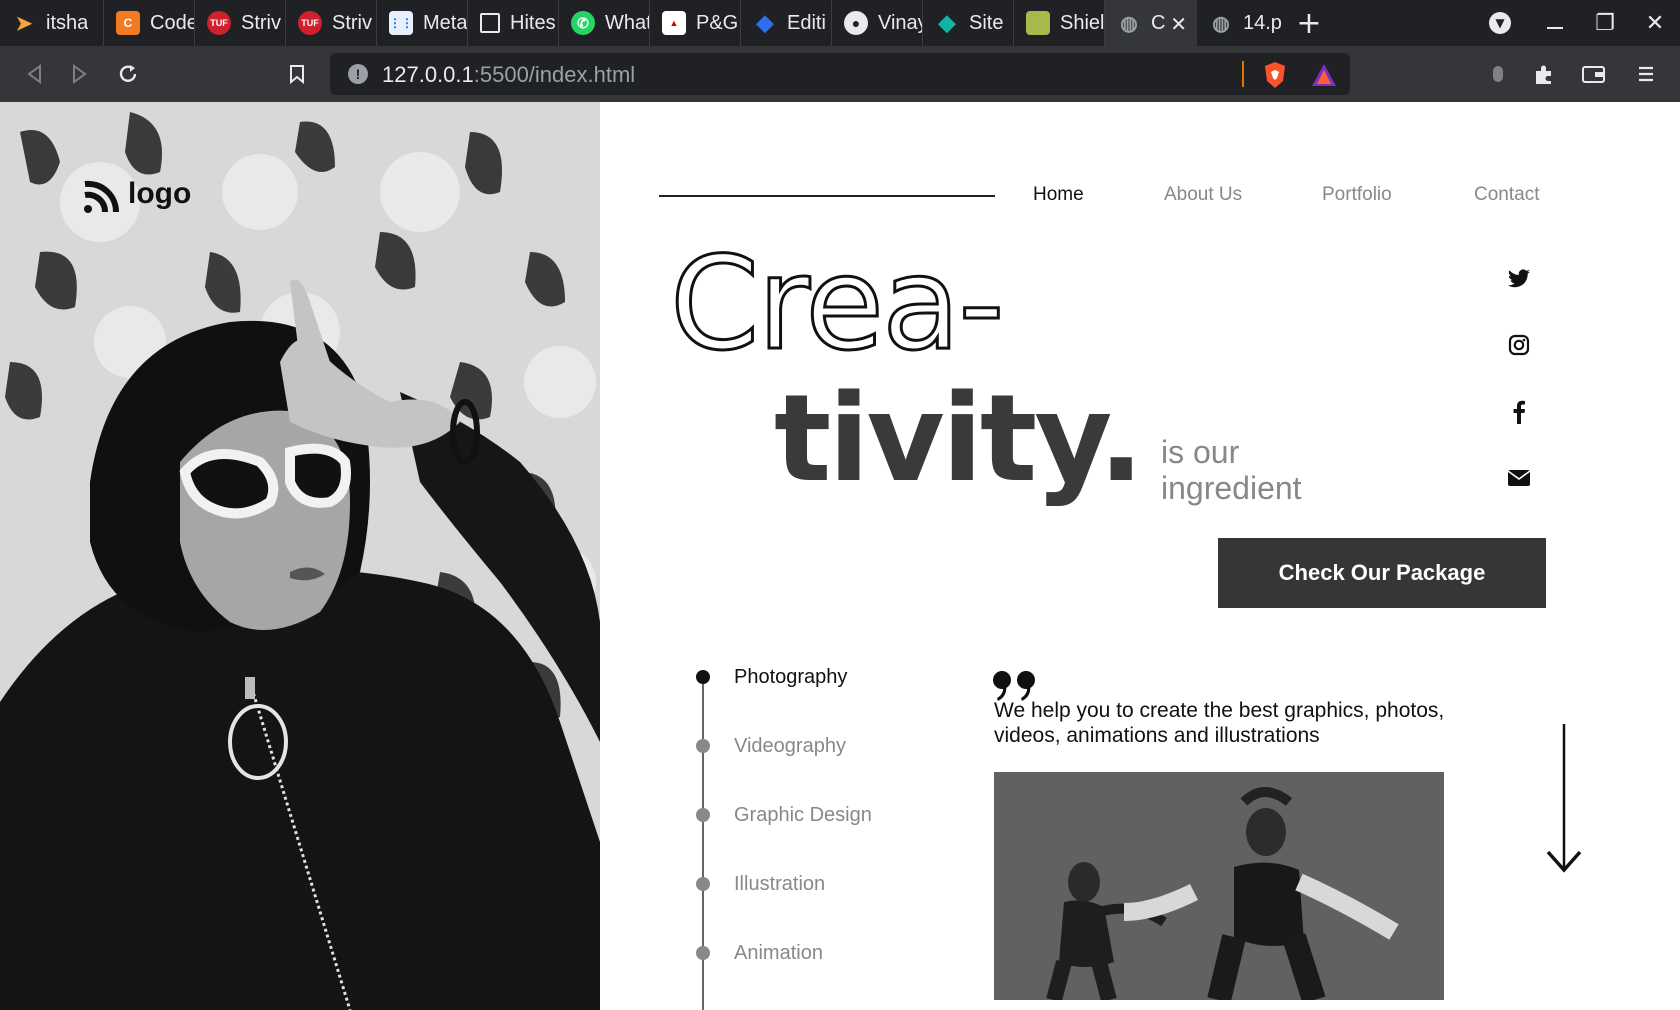  Describe the element at coordinates (627, 22) in the screenshot. I see `tab-label: What` at that location.